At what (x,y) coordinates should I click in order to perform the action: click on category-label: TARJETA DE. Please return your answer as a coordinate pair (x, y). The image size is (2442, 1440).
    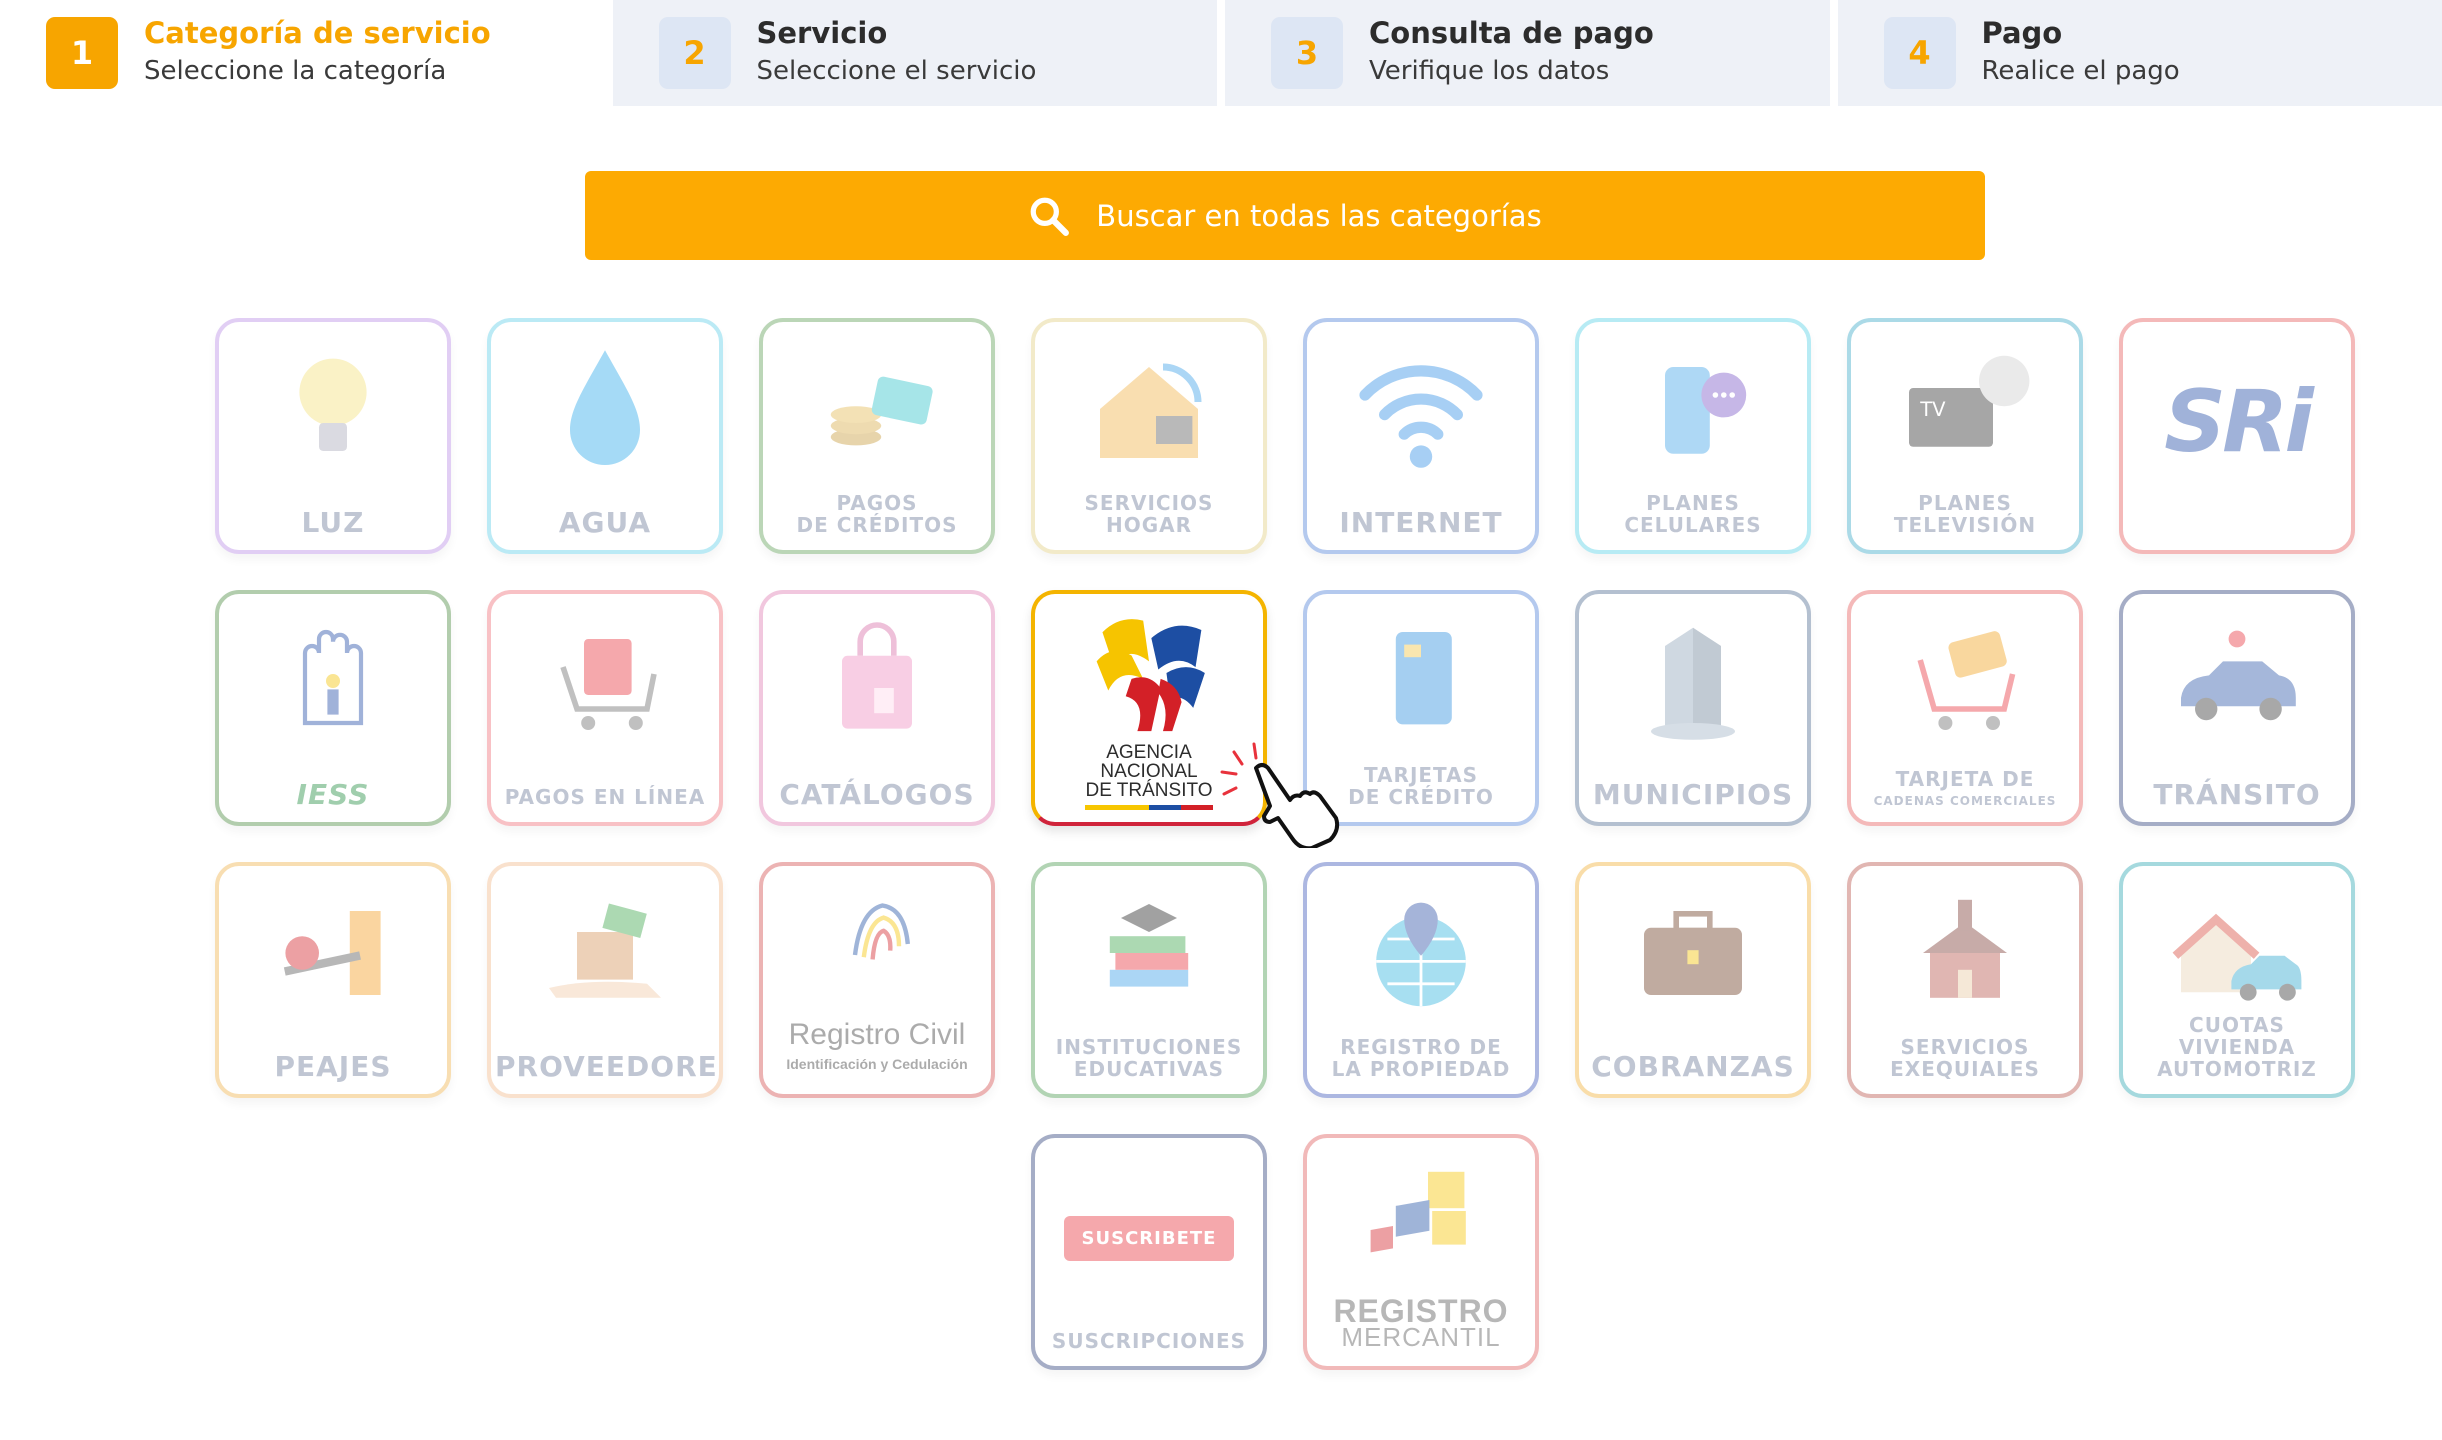
    Looking at the image, I should click on (1965, 779).